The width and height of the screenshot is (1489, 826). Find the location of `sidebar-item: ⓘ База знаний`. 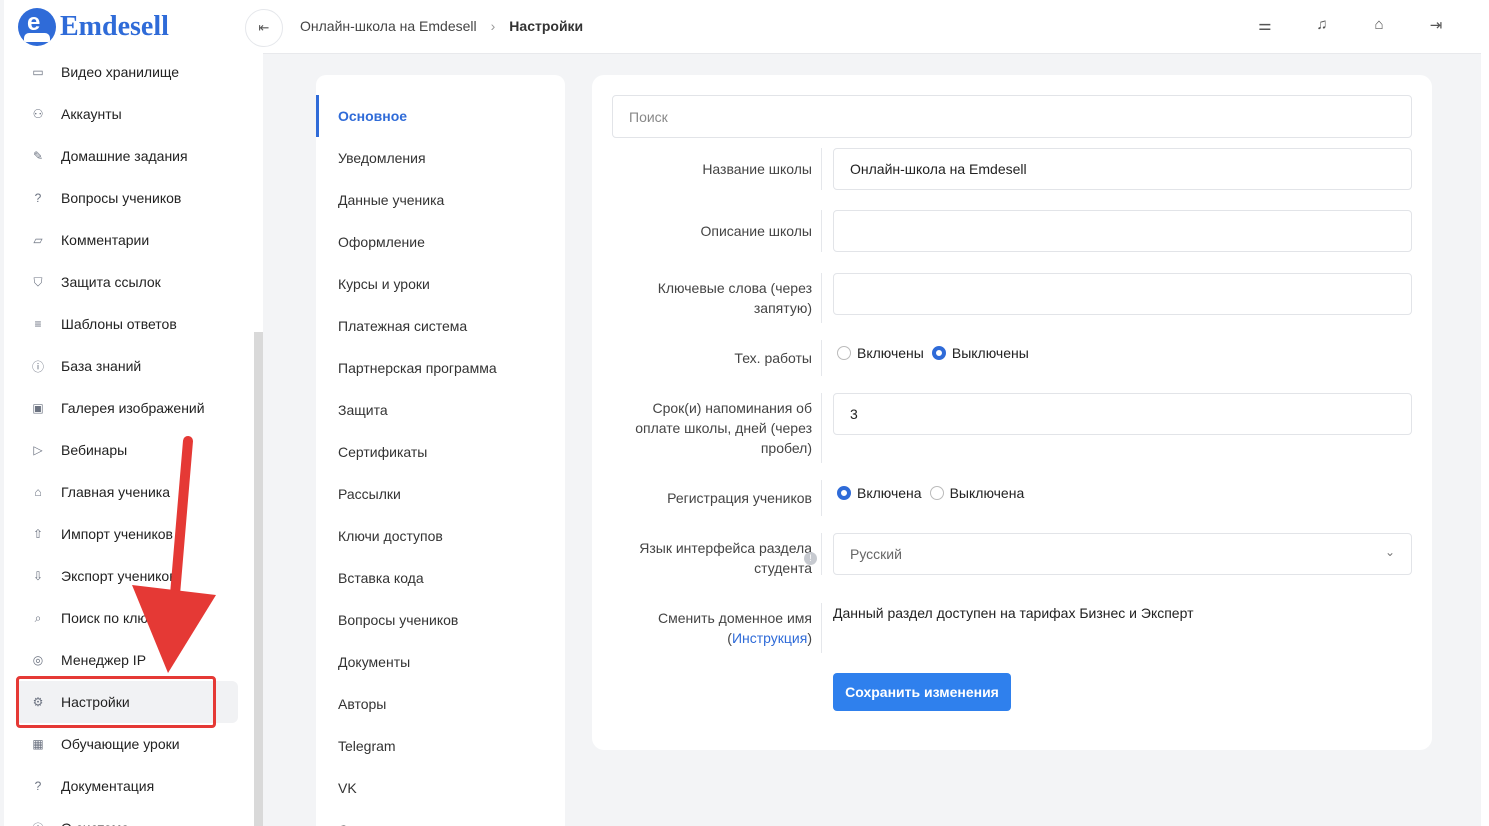

sidebar-item: ⓘ База знаний is located at coordinates (124, 366).